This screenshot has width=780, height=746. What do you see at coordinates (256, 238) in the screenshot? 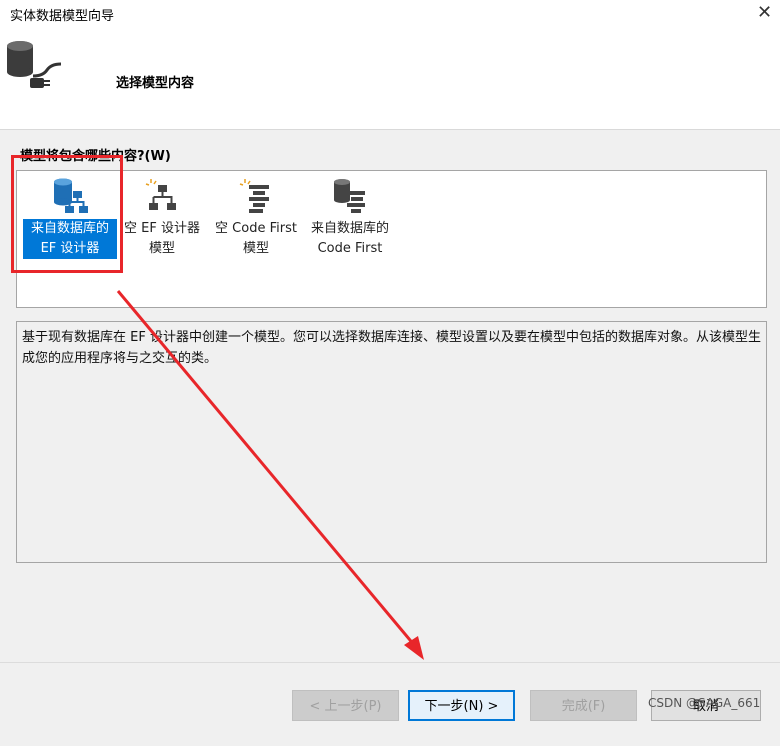
I see `option-label: 空 Code First 模型` at bounding box center [256, 238].